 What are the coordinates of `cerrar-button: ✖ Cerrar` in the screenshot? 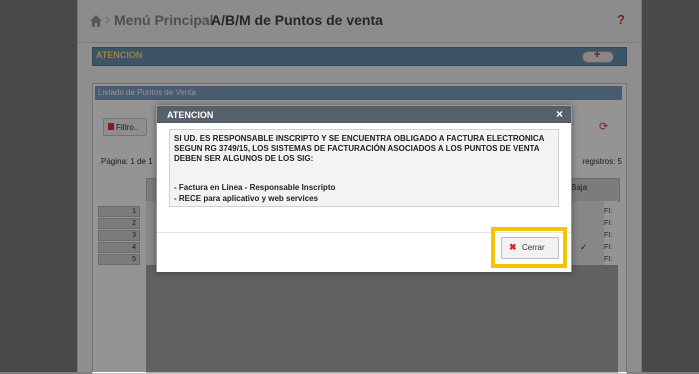 It's located at (530, 248).